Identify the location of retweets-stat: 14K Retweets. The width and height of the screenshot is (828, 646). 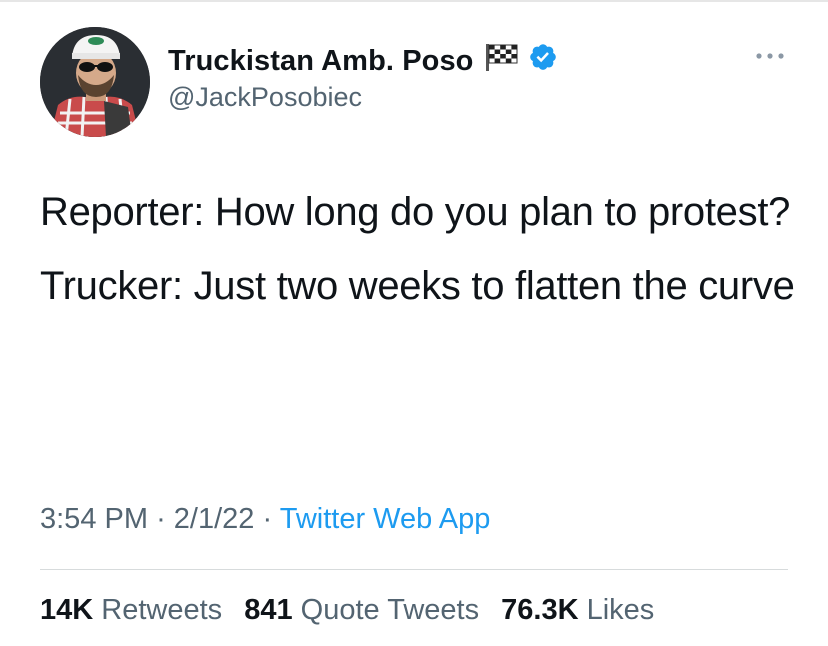
(131, 610).